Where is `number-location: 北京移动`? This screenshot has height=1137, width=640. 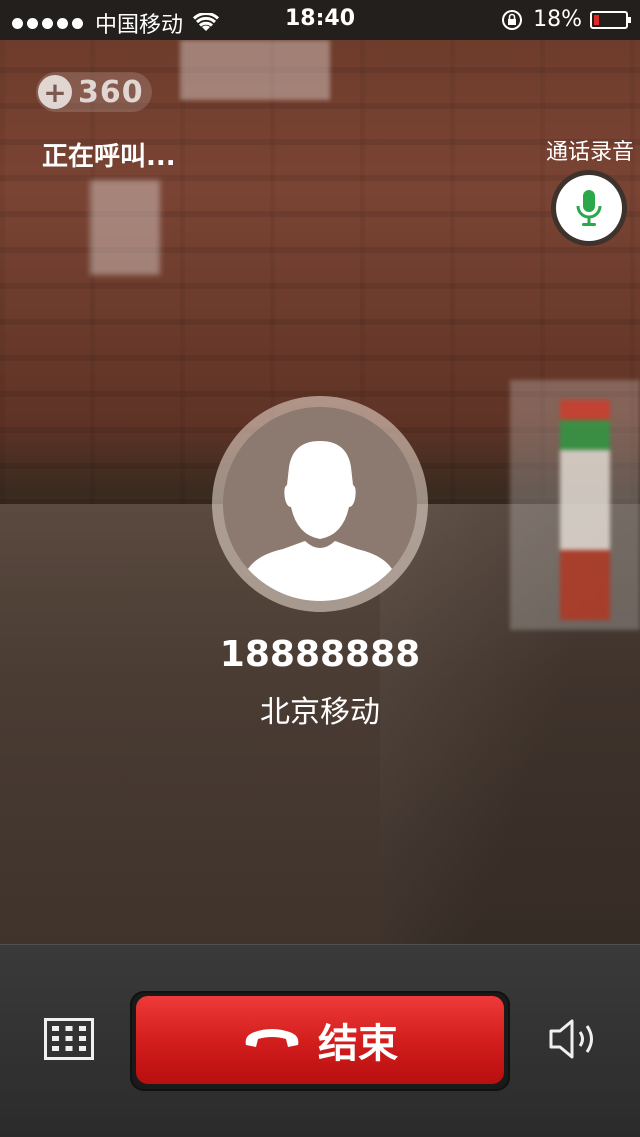 number-location: 北京移动 is located at coordinates (320, 712).